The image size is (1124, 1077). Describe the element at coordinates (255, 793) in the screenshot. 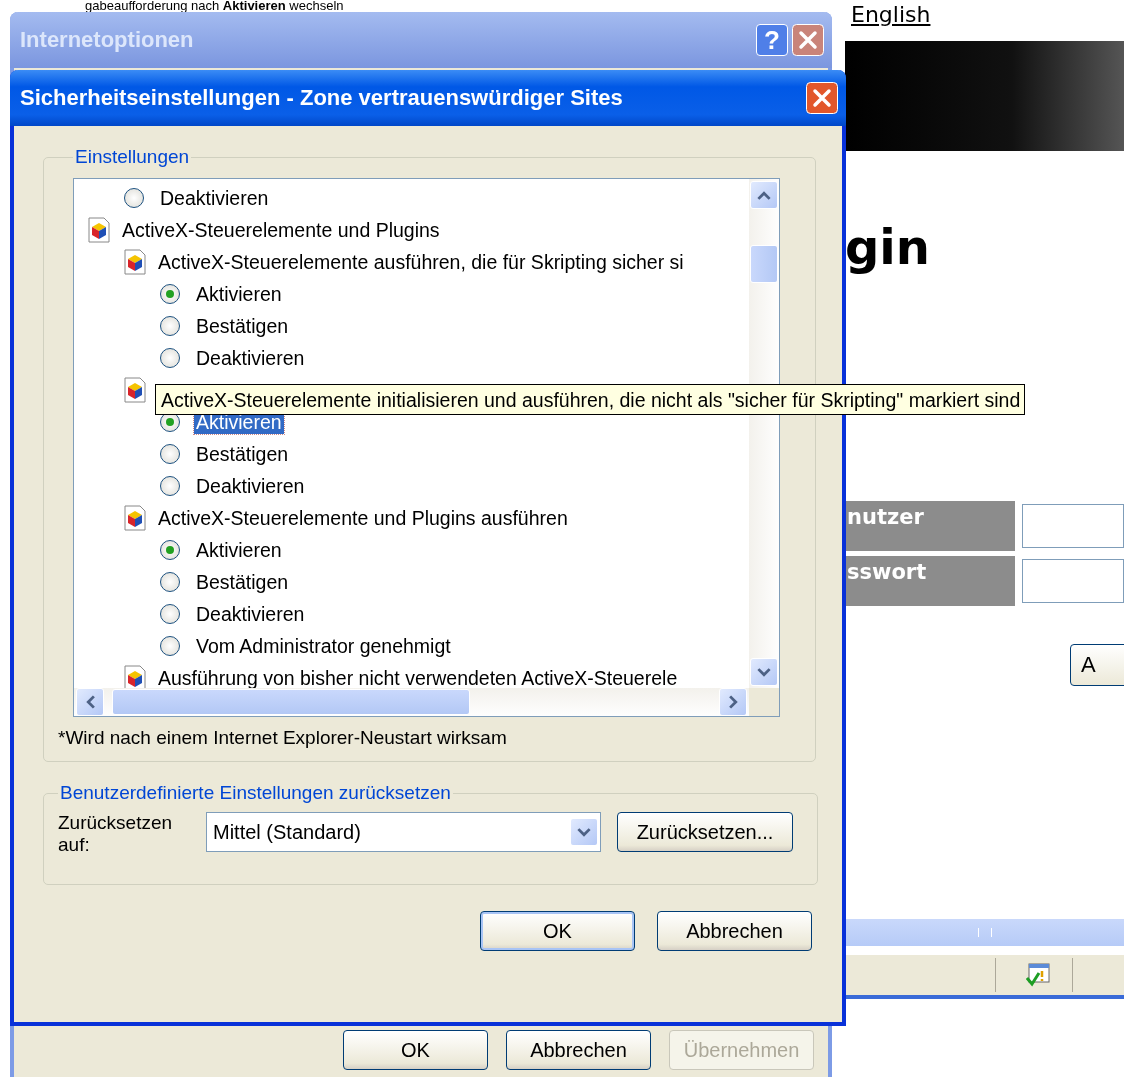

I see `group-title: Benutzerdefinierte Einstellungen zurücksetzen` at that location.